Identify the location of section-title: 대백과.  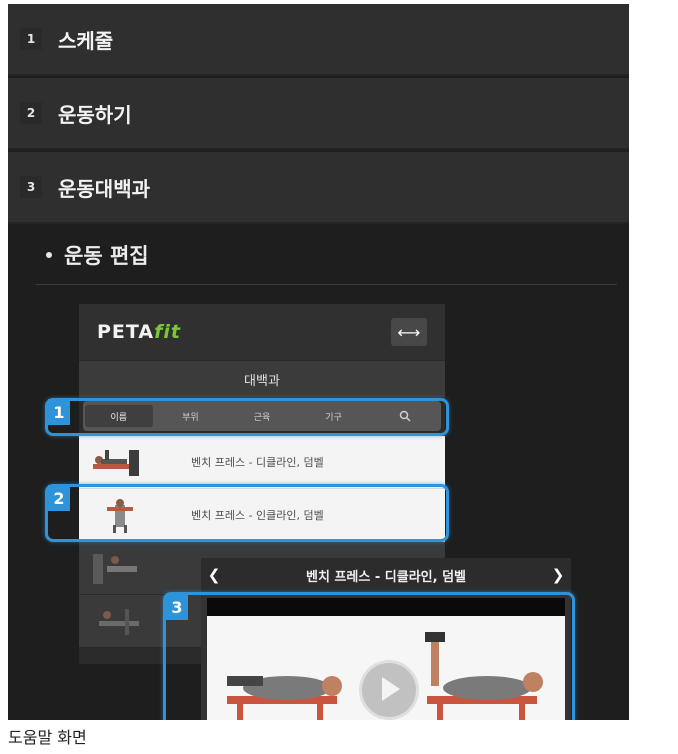
(262, 379).